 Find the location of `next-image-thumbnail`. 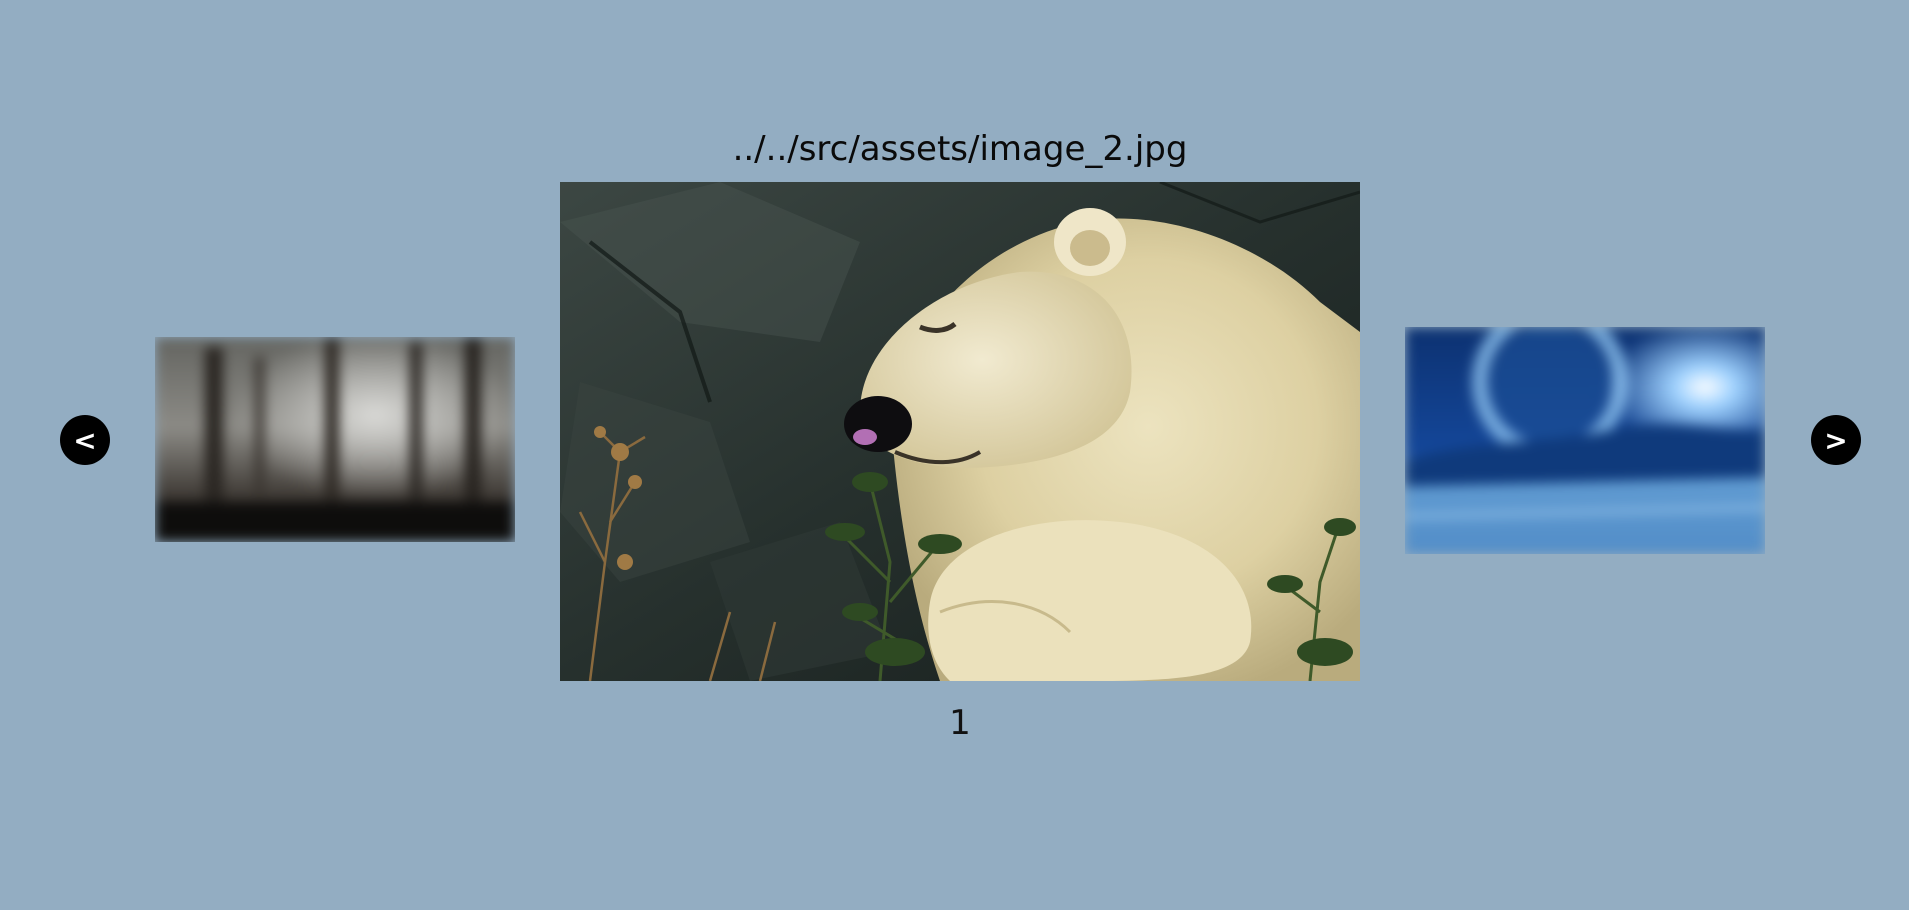

next-image-thumbnail is located at coordinates (1585, 440).